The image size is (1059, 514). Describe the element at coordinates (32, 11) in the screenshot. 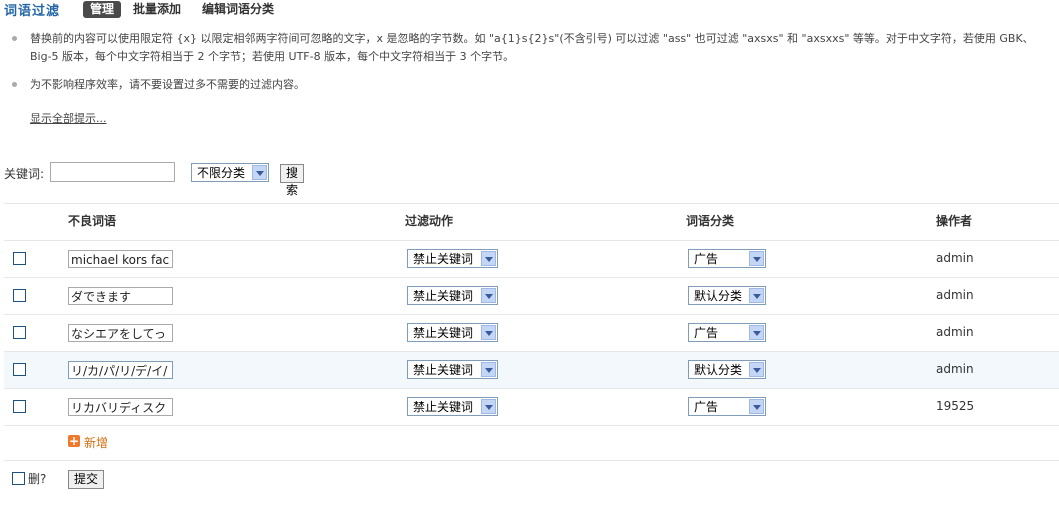

I see `page-title: 词语过滤` at that location.